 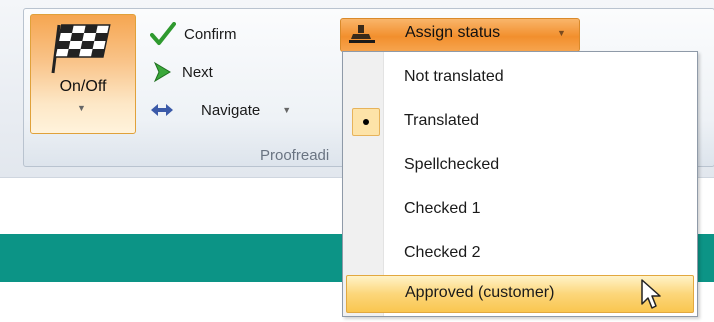 I want to click on menu-item-label: Spellchecked, so click(x=452, y=164).